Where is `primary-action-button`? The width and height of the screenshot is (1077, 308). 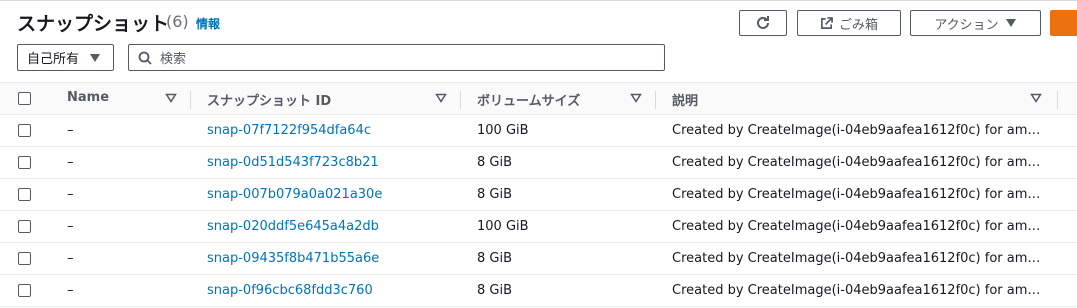
primary-action-button is located at coordinates (1063, 23).